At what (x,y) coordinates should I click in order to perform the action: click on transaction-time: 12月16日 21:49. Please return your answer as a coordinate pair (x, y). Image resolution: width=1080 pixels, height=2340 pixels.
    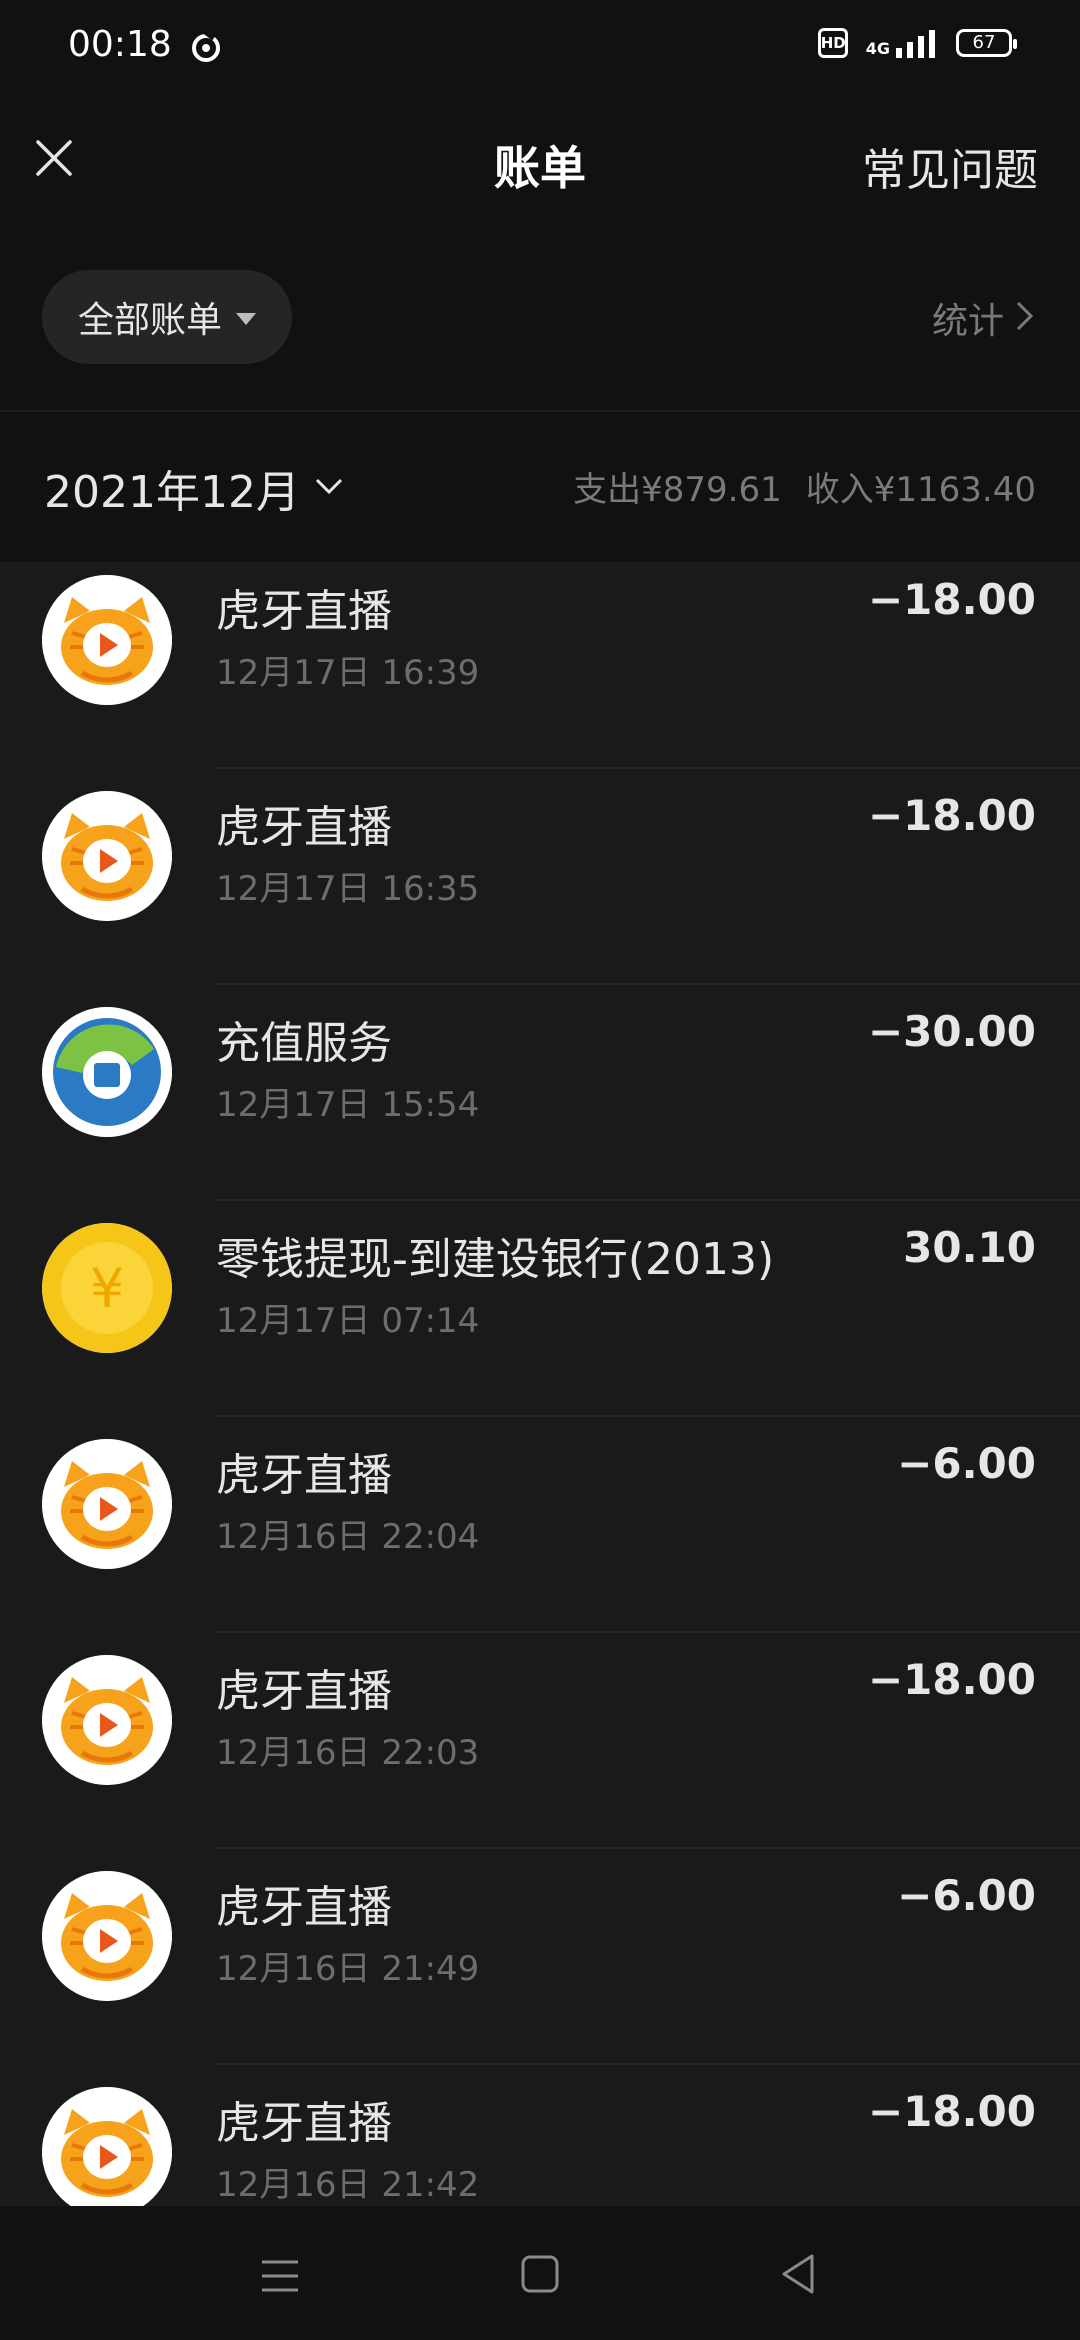
    Looking at the image, I should click on (348, 1969).